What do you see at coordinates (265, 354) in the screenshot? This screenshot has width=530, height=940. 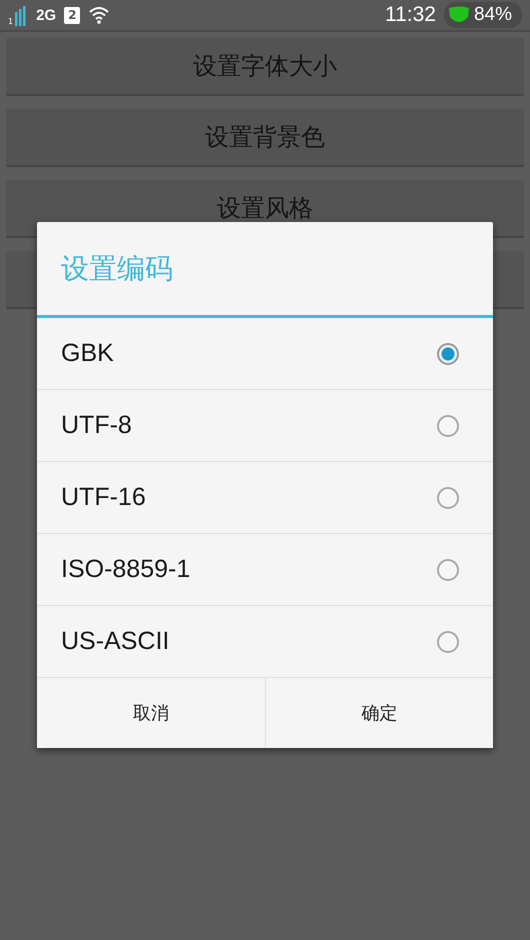 I see `option-row: GBK` at bounding box center [265, 354].